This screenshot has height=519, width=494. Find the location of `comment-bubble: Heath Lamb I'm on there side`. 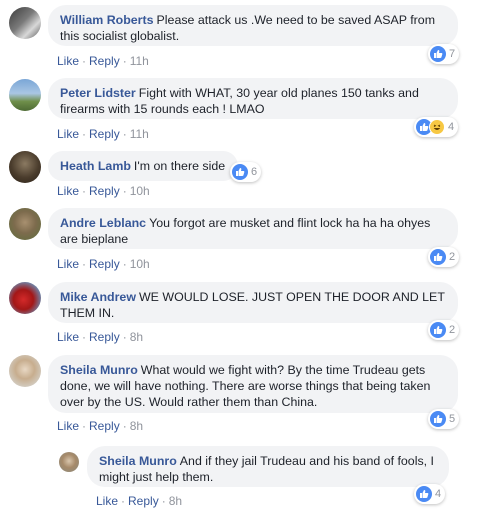

comment-bubble: Heath Lamb I'm on there side is located at coordinates (143, 166).